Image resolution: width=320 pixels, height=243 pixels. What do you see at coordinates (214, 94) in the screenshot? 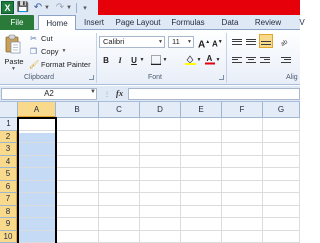
I see `formula-input` at bounding box center [214, 94].